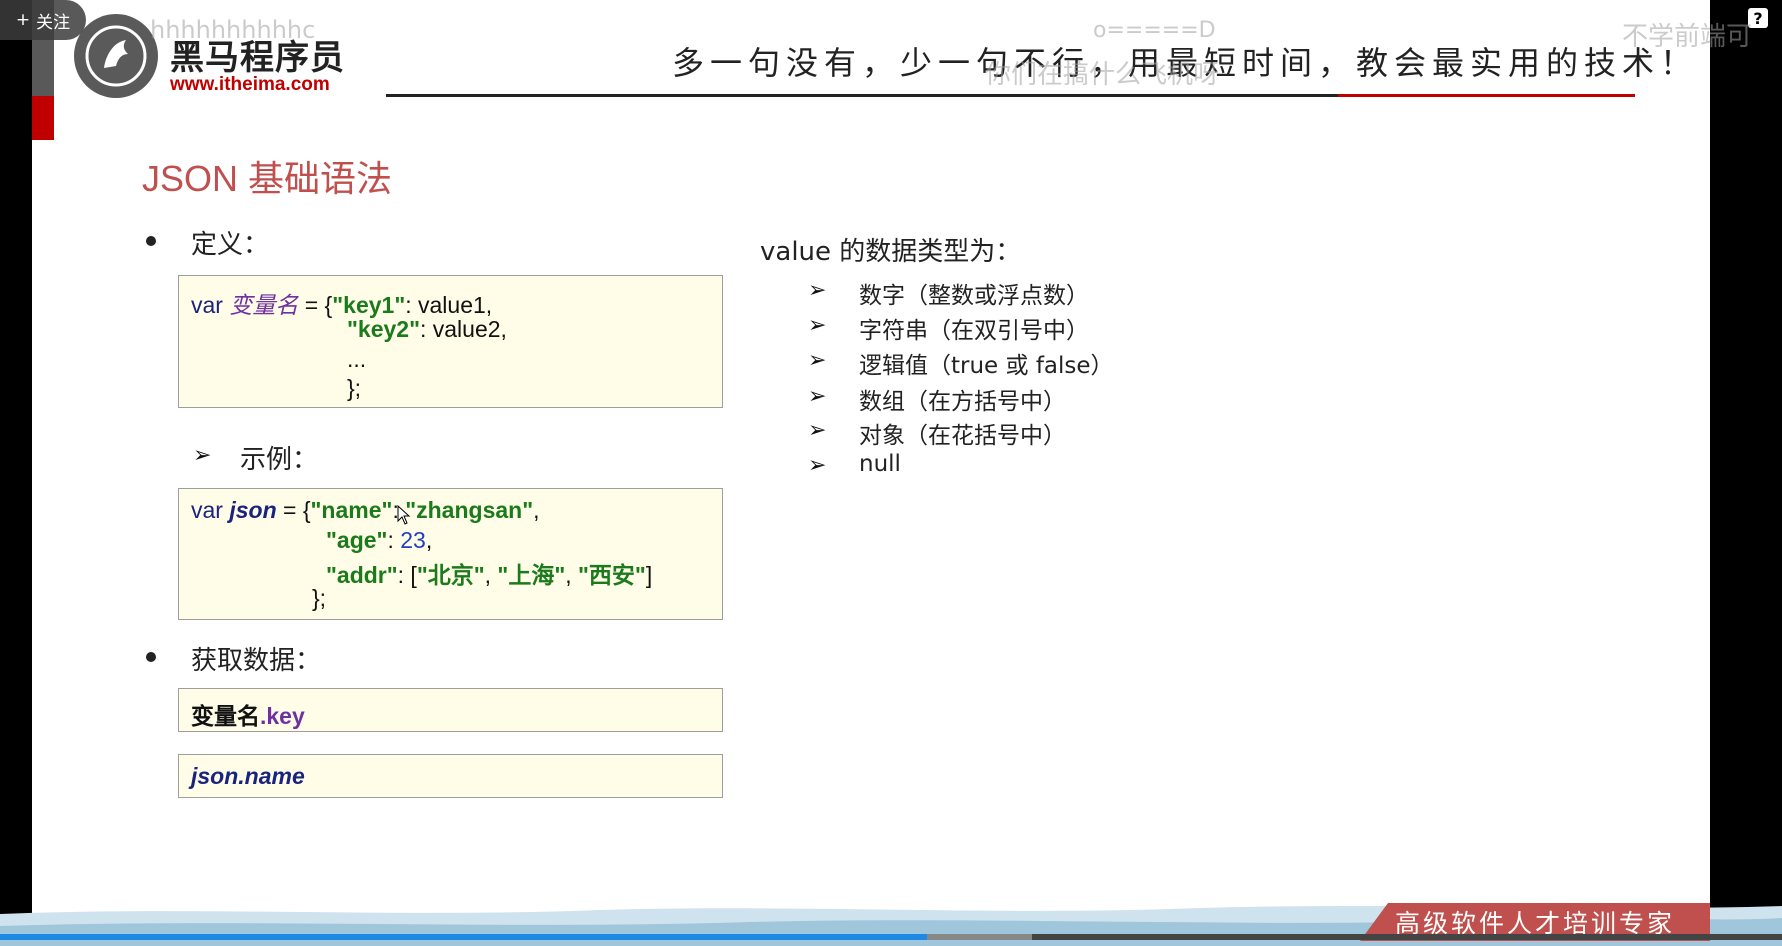 This screenshot has width=1782, height=946. What do you see at coordinates (612, 575) in the screenshot?
I see `code-string: "西安"` at bounding box center [612, 575].